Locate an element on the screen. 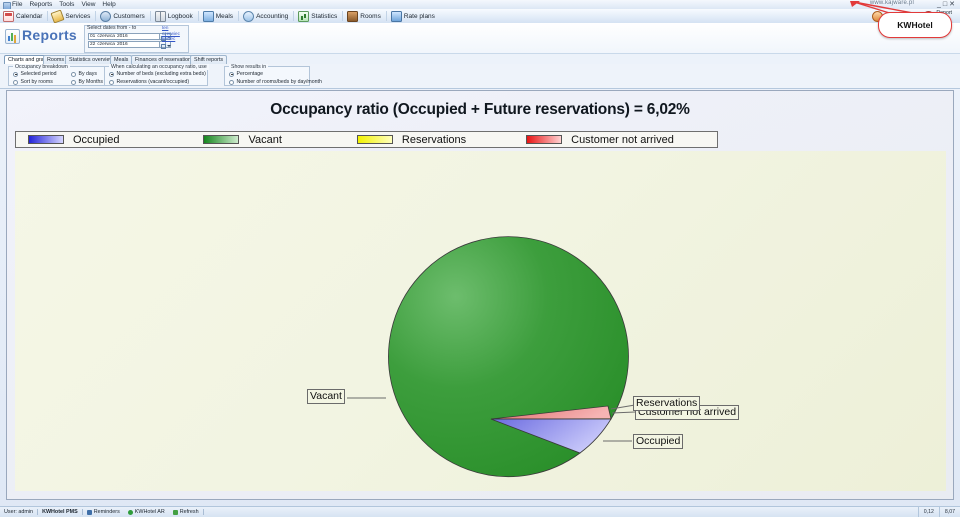 Image resolution: width=960 pixels, height=517 pixels. status-cell-2: 8,07 is located at coordinates (949, 512).